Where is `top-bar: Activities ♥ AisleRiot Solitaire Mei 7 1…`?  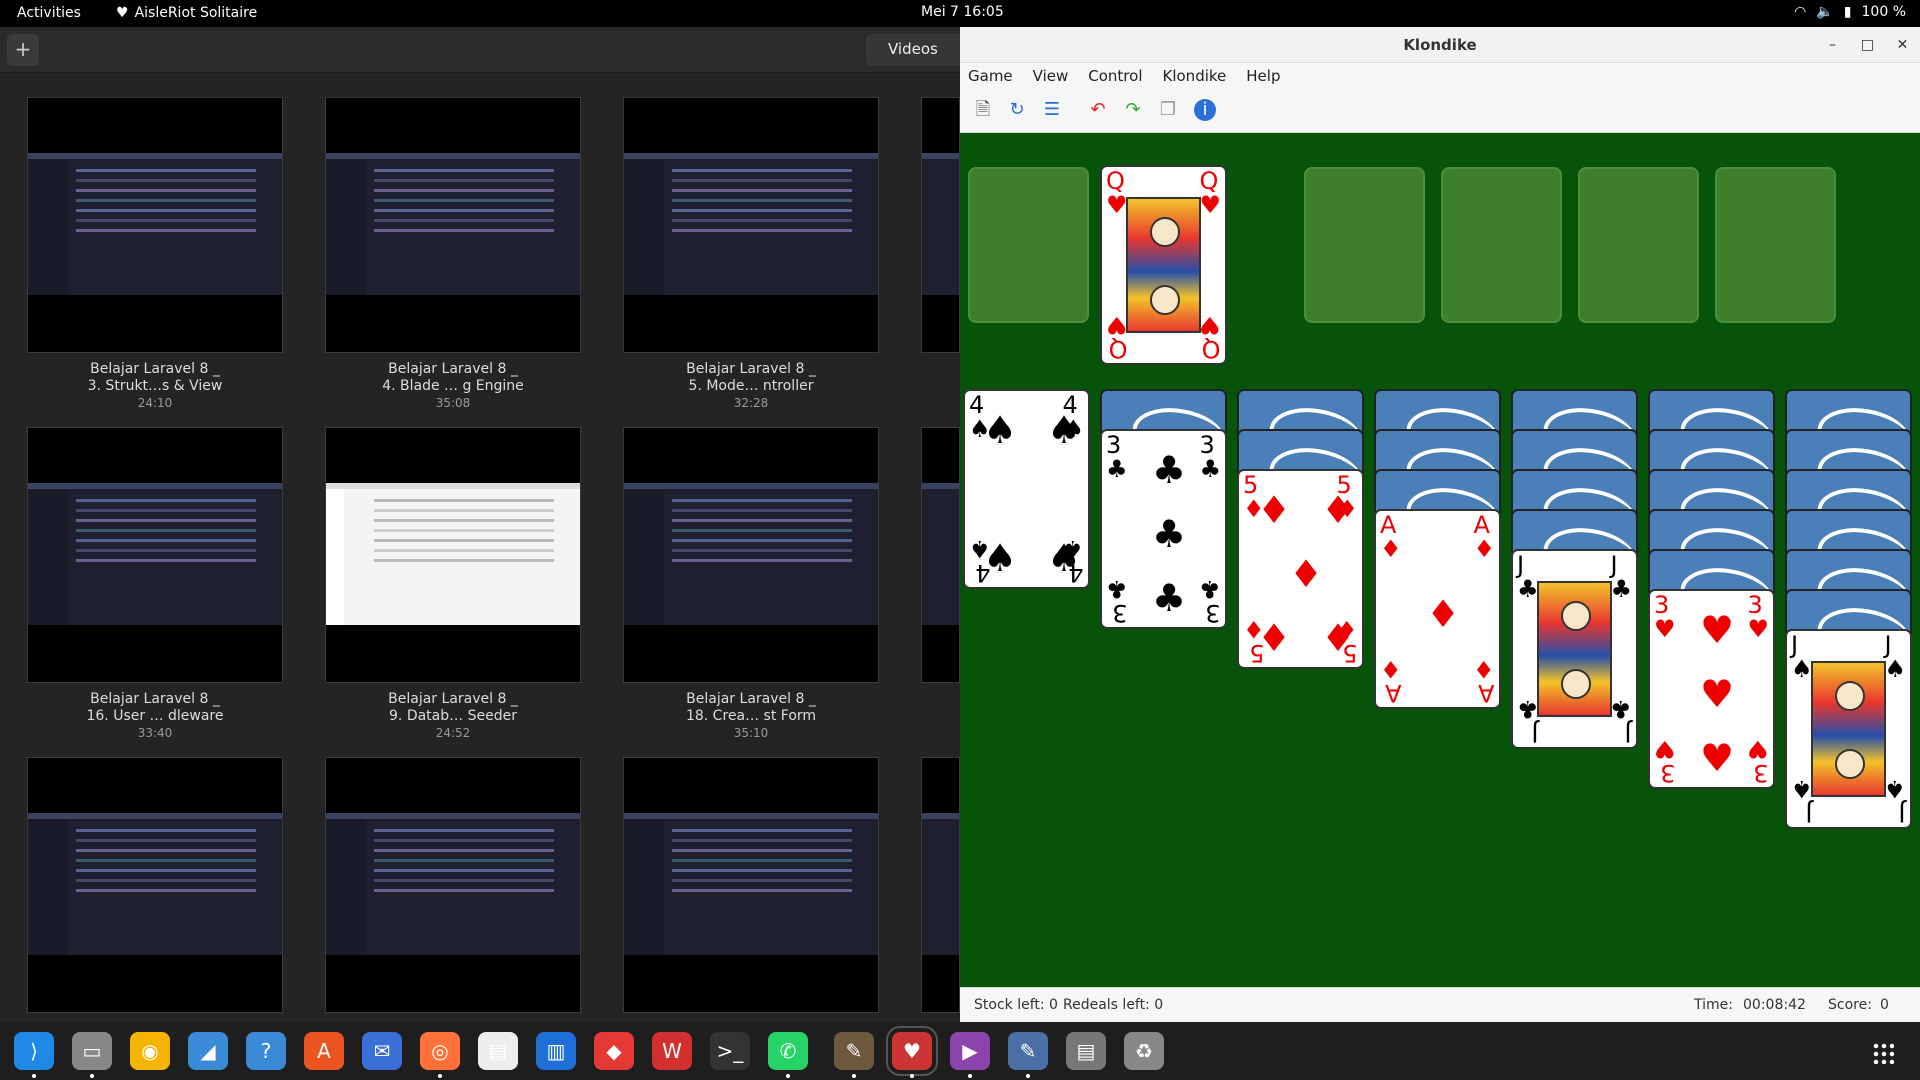 top-bar: Activities ♥ AisleRiot Solitaire Mei 7 1… is located at coordinates (960, 13).